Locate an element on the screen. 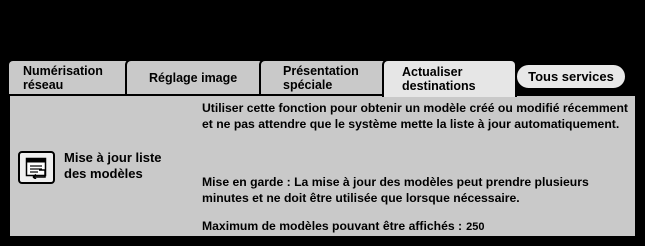  template-list-icon is located at coordinates (35, 168).